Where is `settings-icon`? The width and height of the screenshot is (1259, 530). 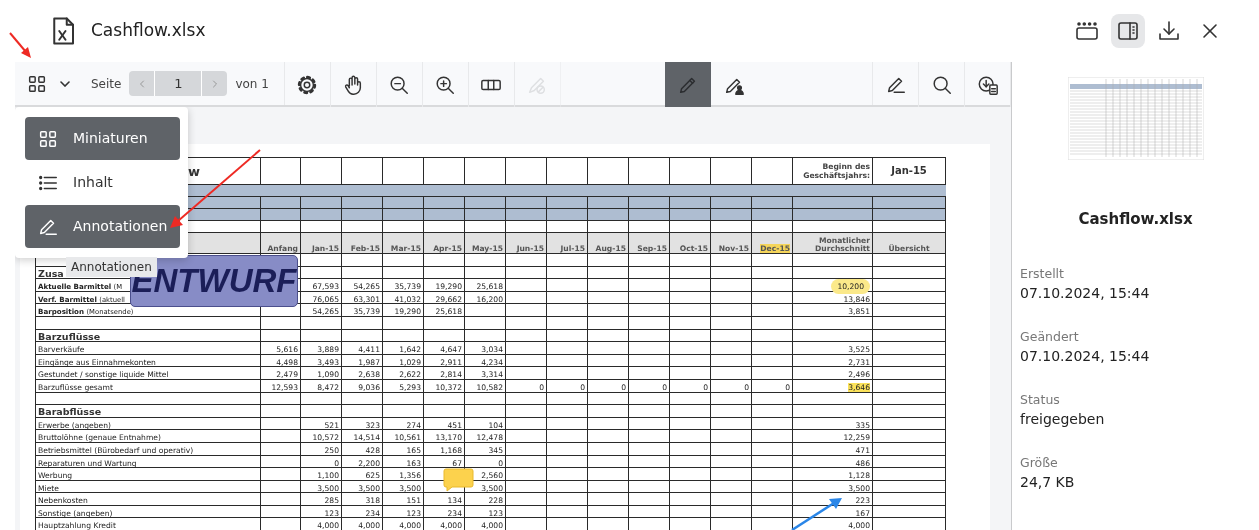 settings-icon is located at coordinates (307, 84).